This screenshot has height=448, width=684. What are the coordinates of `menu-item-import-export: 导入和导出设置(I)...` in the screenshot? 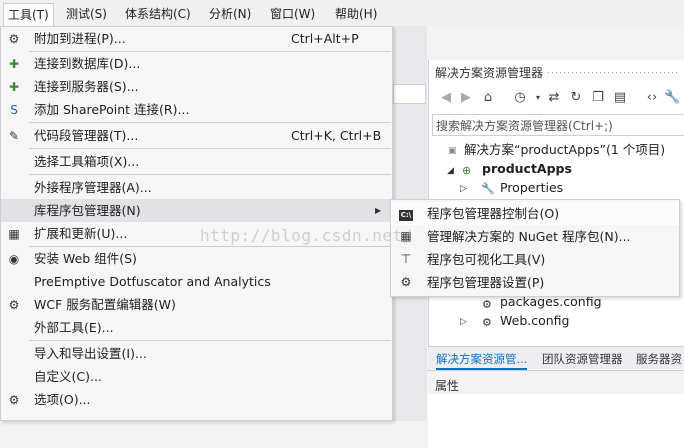 It's located at (196, 353).